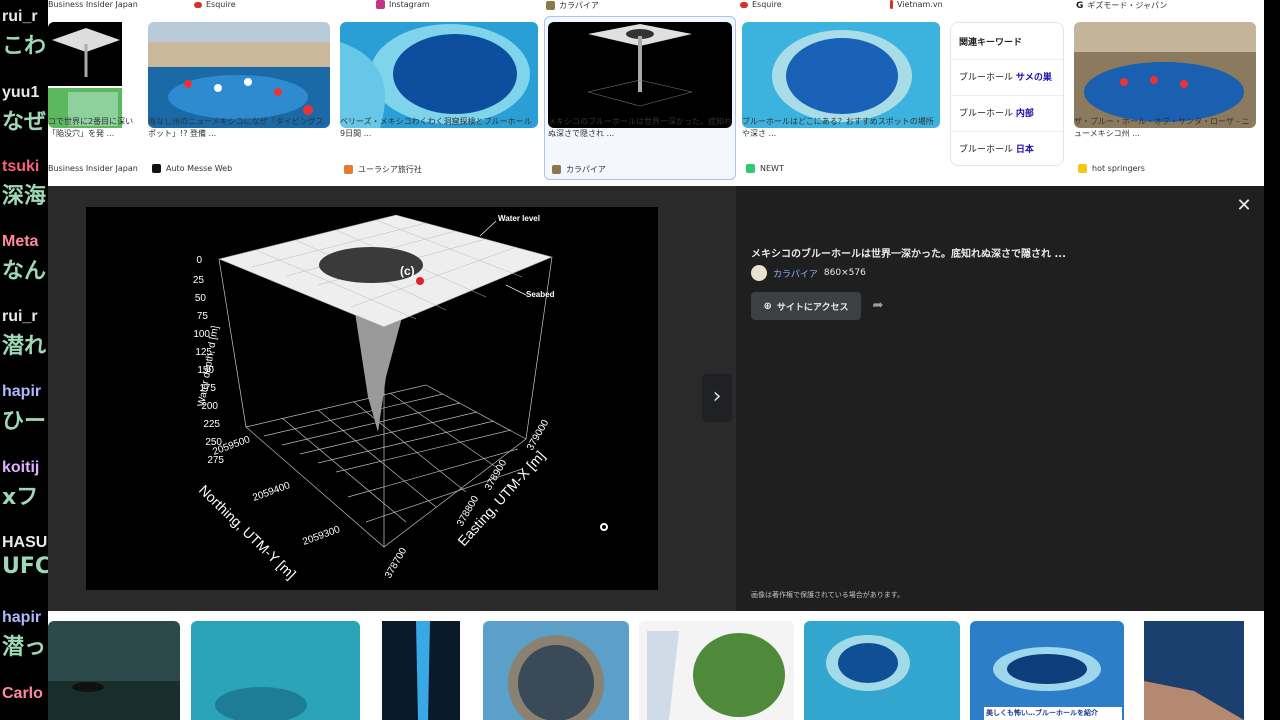 The height and width of the screenshot is (720, 1280). What do you see at coordinates (192, 168) in the screenshot?
I see `result-source: Auto Messe Web` at bounding box center [192, 168].